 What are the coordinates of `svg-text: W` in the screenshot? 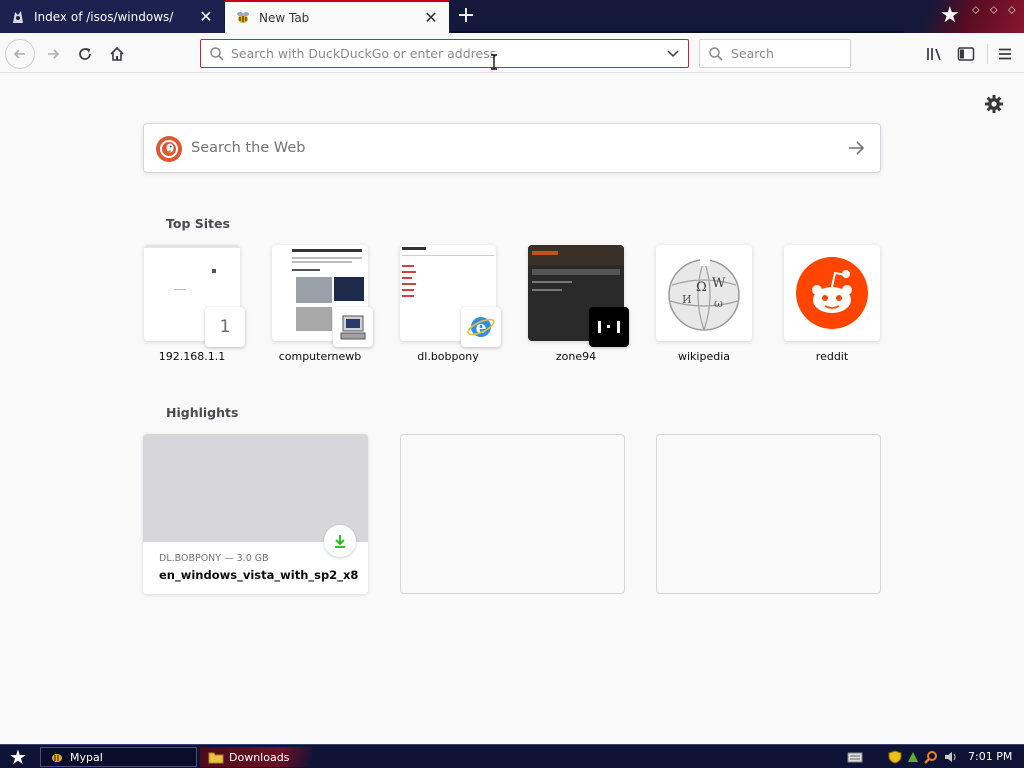 It's located at (719, 283).